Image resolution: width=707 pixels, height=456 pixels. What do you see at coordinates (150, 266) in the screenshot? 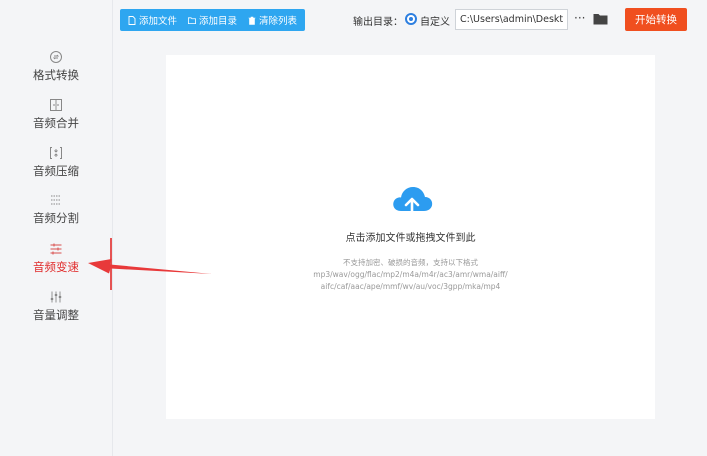
I see `annotation-arrow` at bounding box center [150, 266].